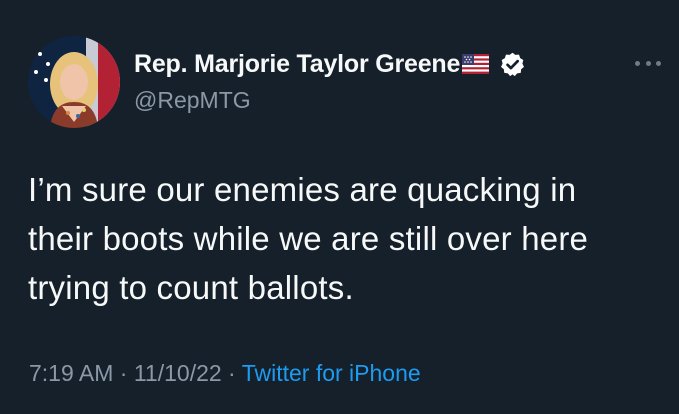  Describe the element at coordinates (297, 64) in the screenshot. I see `author-display-name: Rep. Marjorie Taylor Greene` at that location.